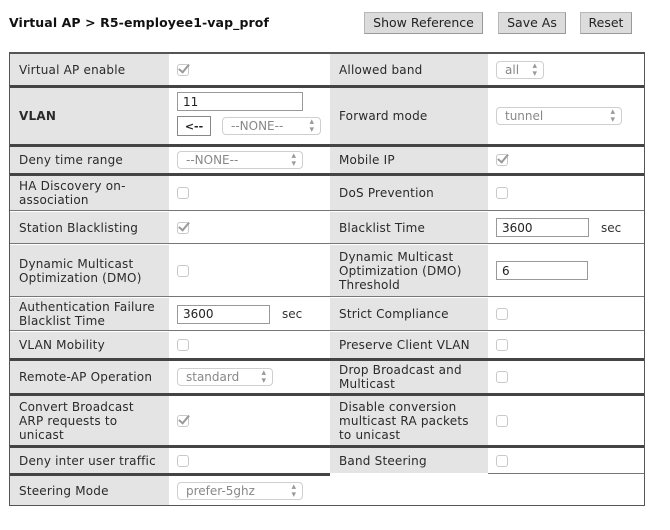 The height and width of the screenshot is (530, 670). I want to click on value-dmo-threshold, so click(566, 270).